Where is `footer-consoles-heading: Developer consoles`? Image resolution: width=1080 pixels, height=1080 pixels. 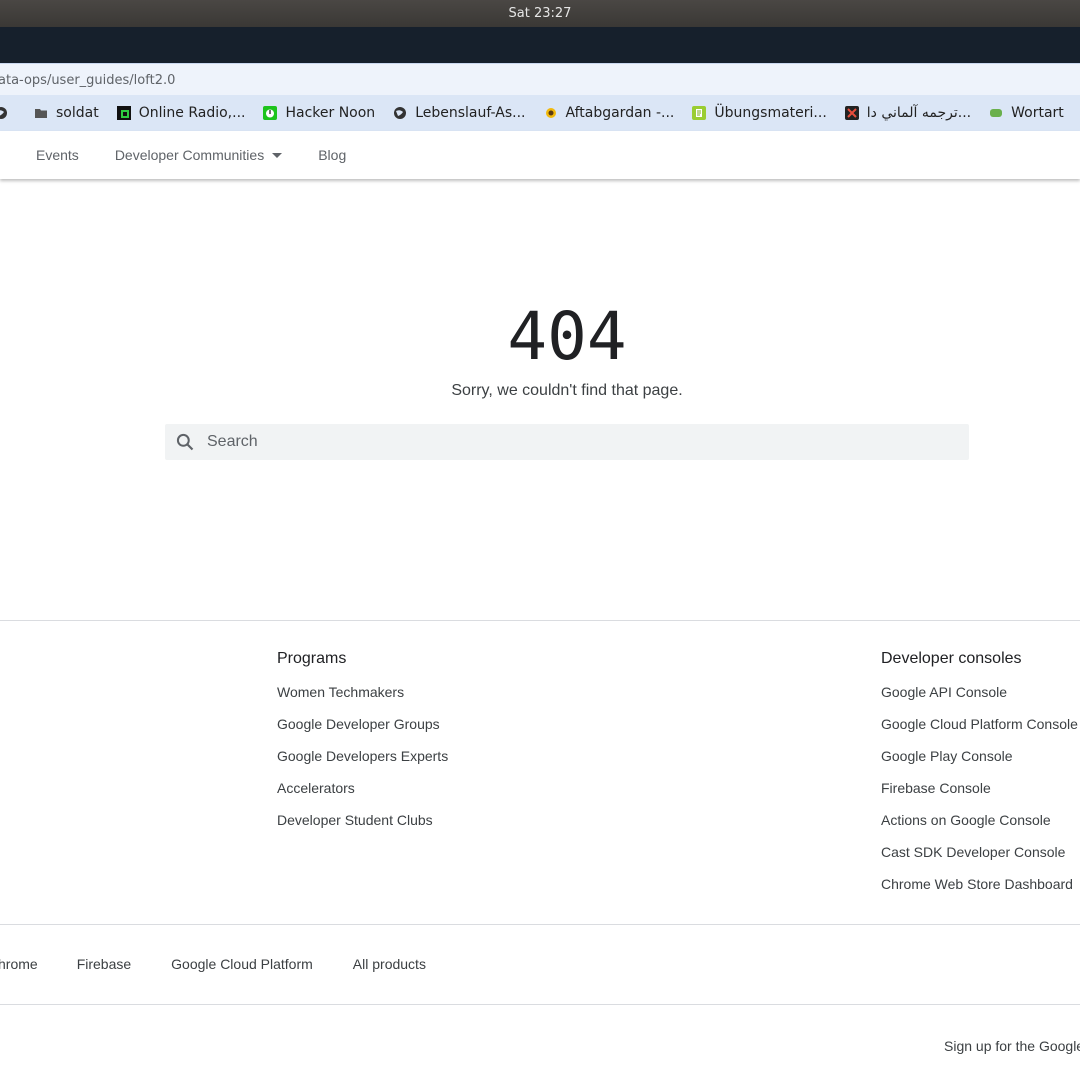
footer-consoles-heading: Developer consoles is located at coordinates (951, 658).